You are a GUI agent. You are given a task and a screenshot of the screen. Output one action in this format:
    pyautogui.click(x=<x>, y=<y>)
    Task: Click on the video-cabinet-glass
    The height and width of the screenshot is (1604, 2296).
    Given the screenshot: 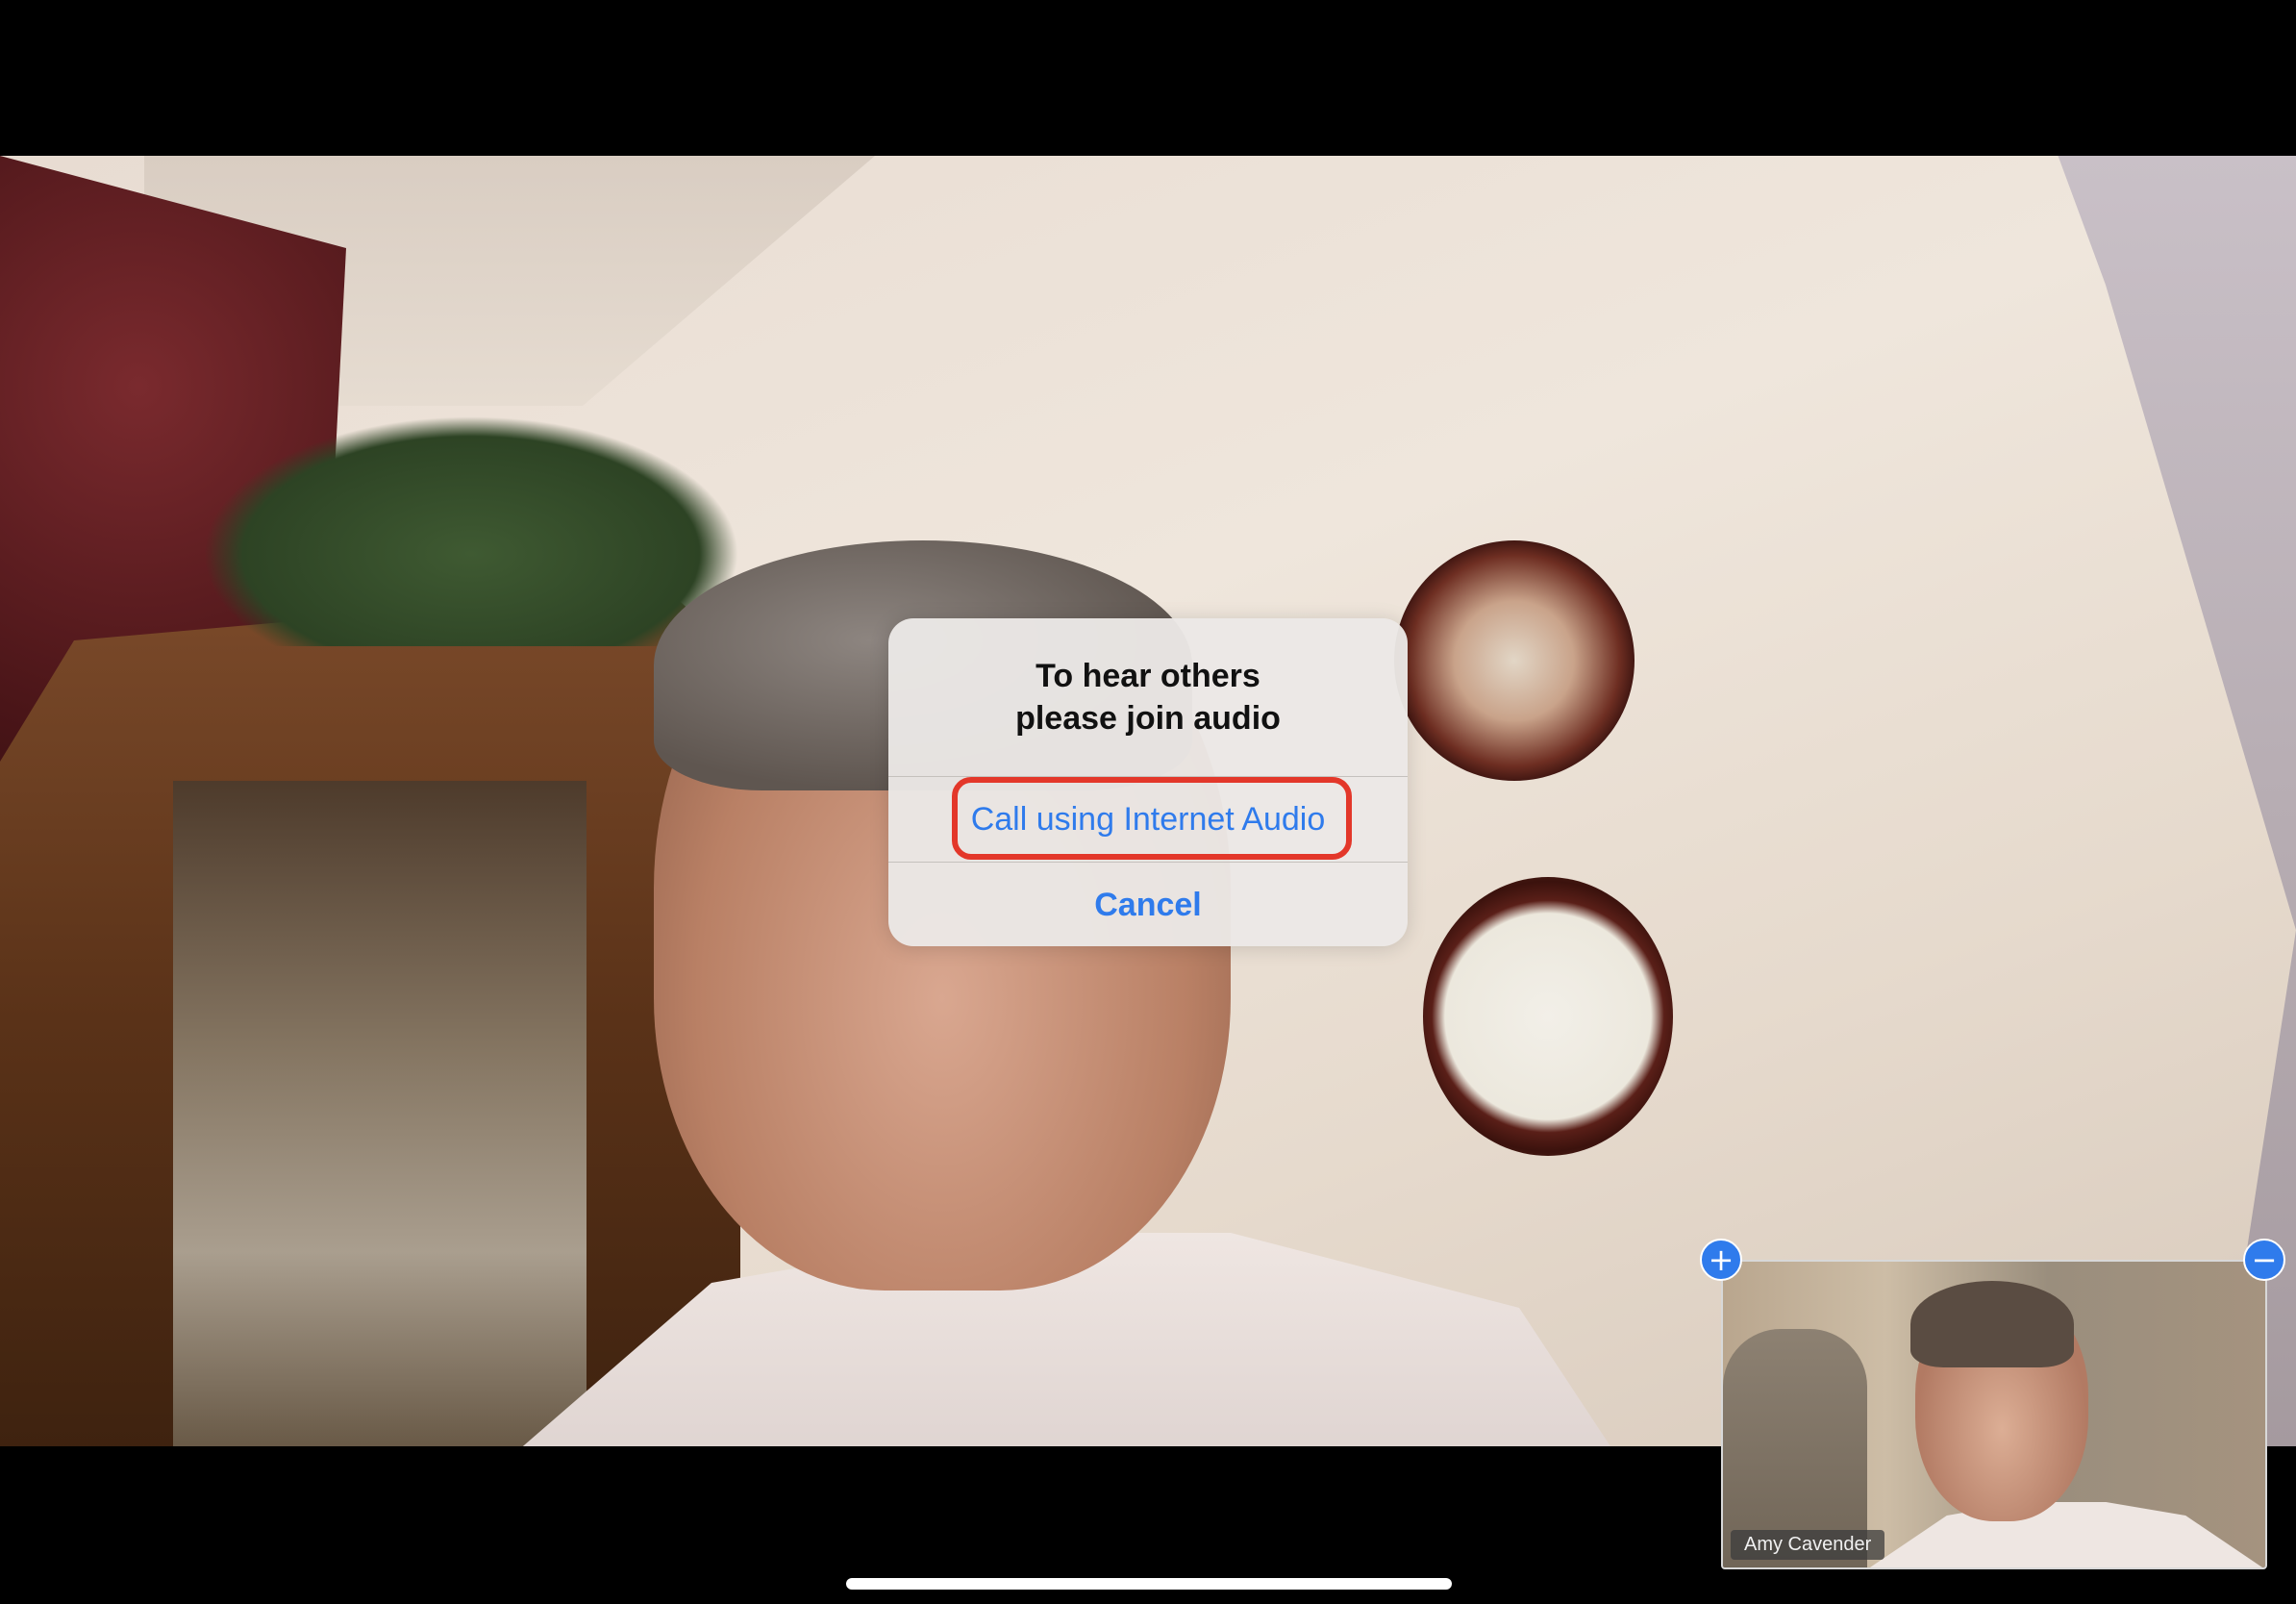 What is the action you would take?
    pyautogui.click(x=379, y=1113)
    